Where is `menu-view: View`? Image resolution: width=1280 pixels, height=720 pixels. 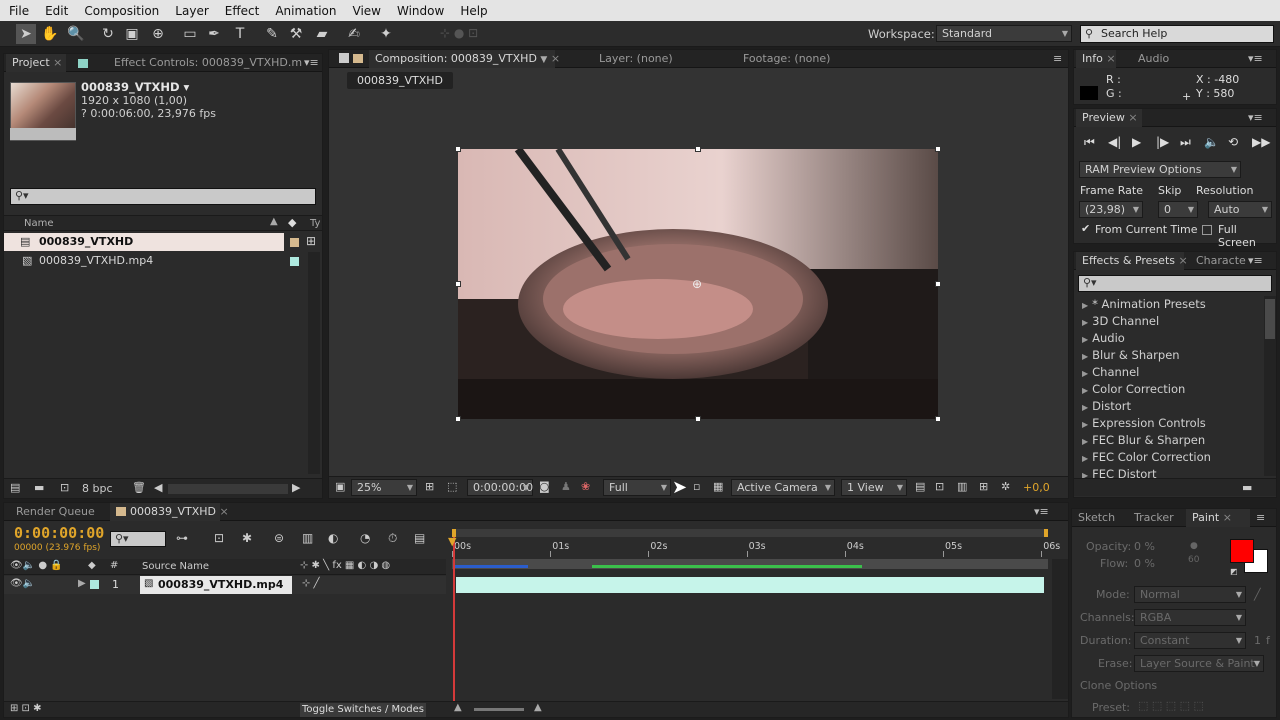
menu-view: View is located at coordinates (366, 11).